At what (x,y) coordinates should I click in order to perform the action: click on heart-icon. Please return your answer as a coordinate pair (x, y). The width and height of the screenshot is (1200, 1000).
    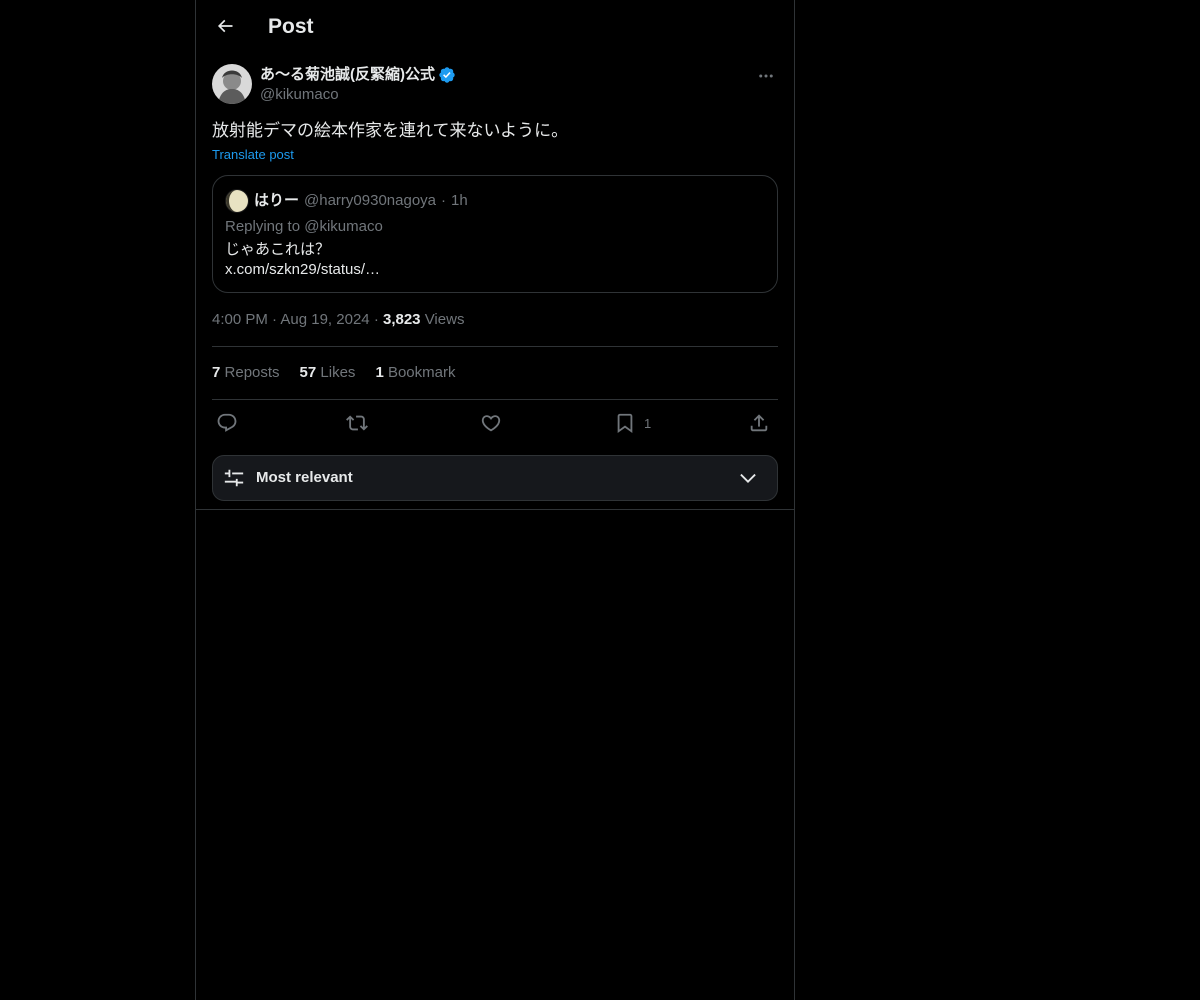
    Looking at the image, I should click on (491, 423).